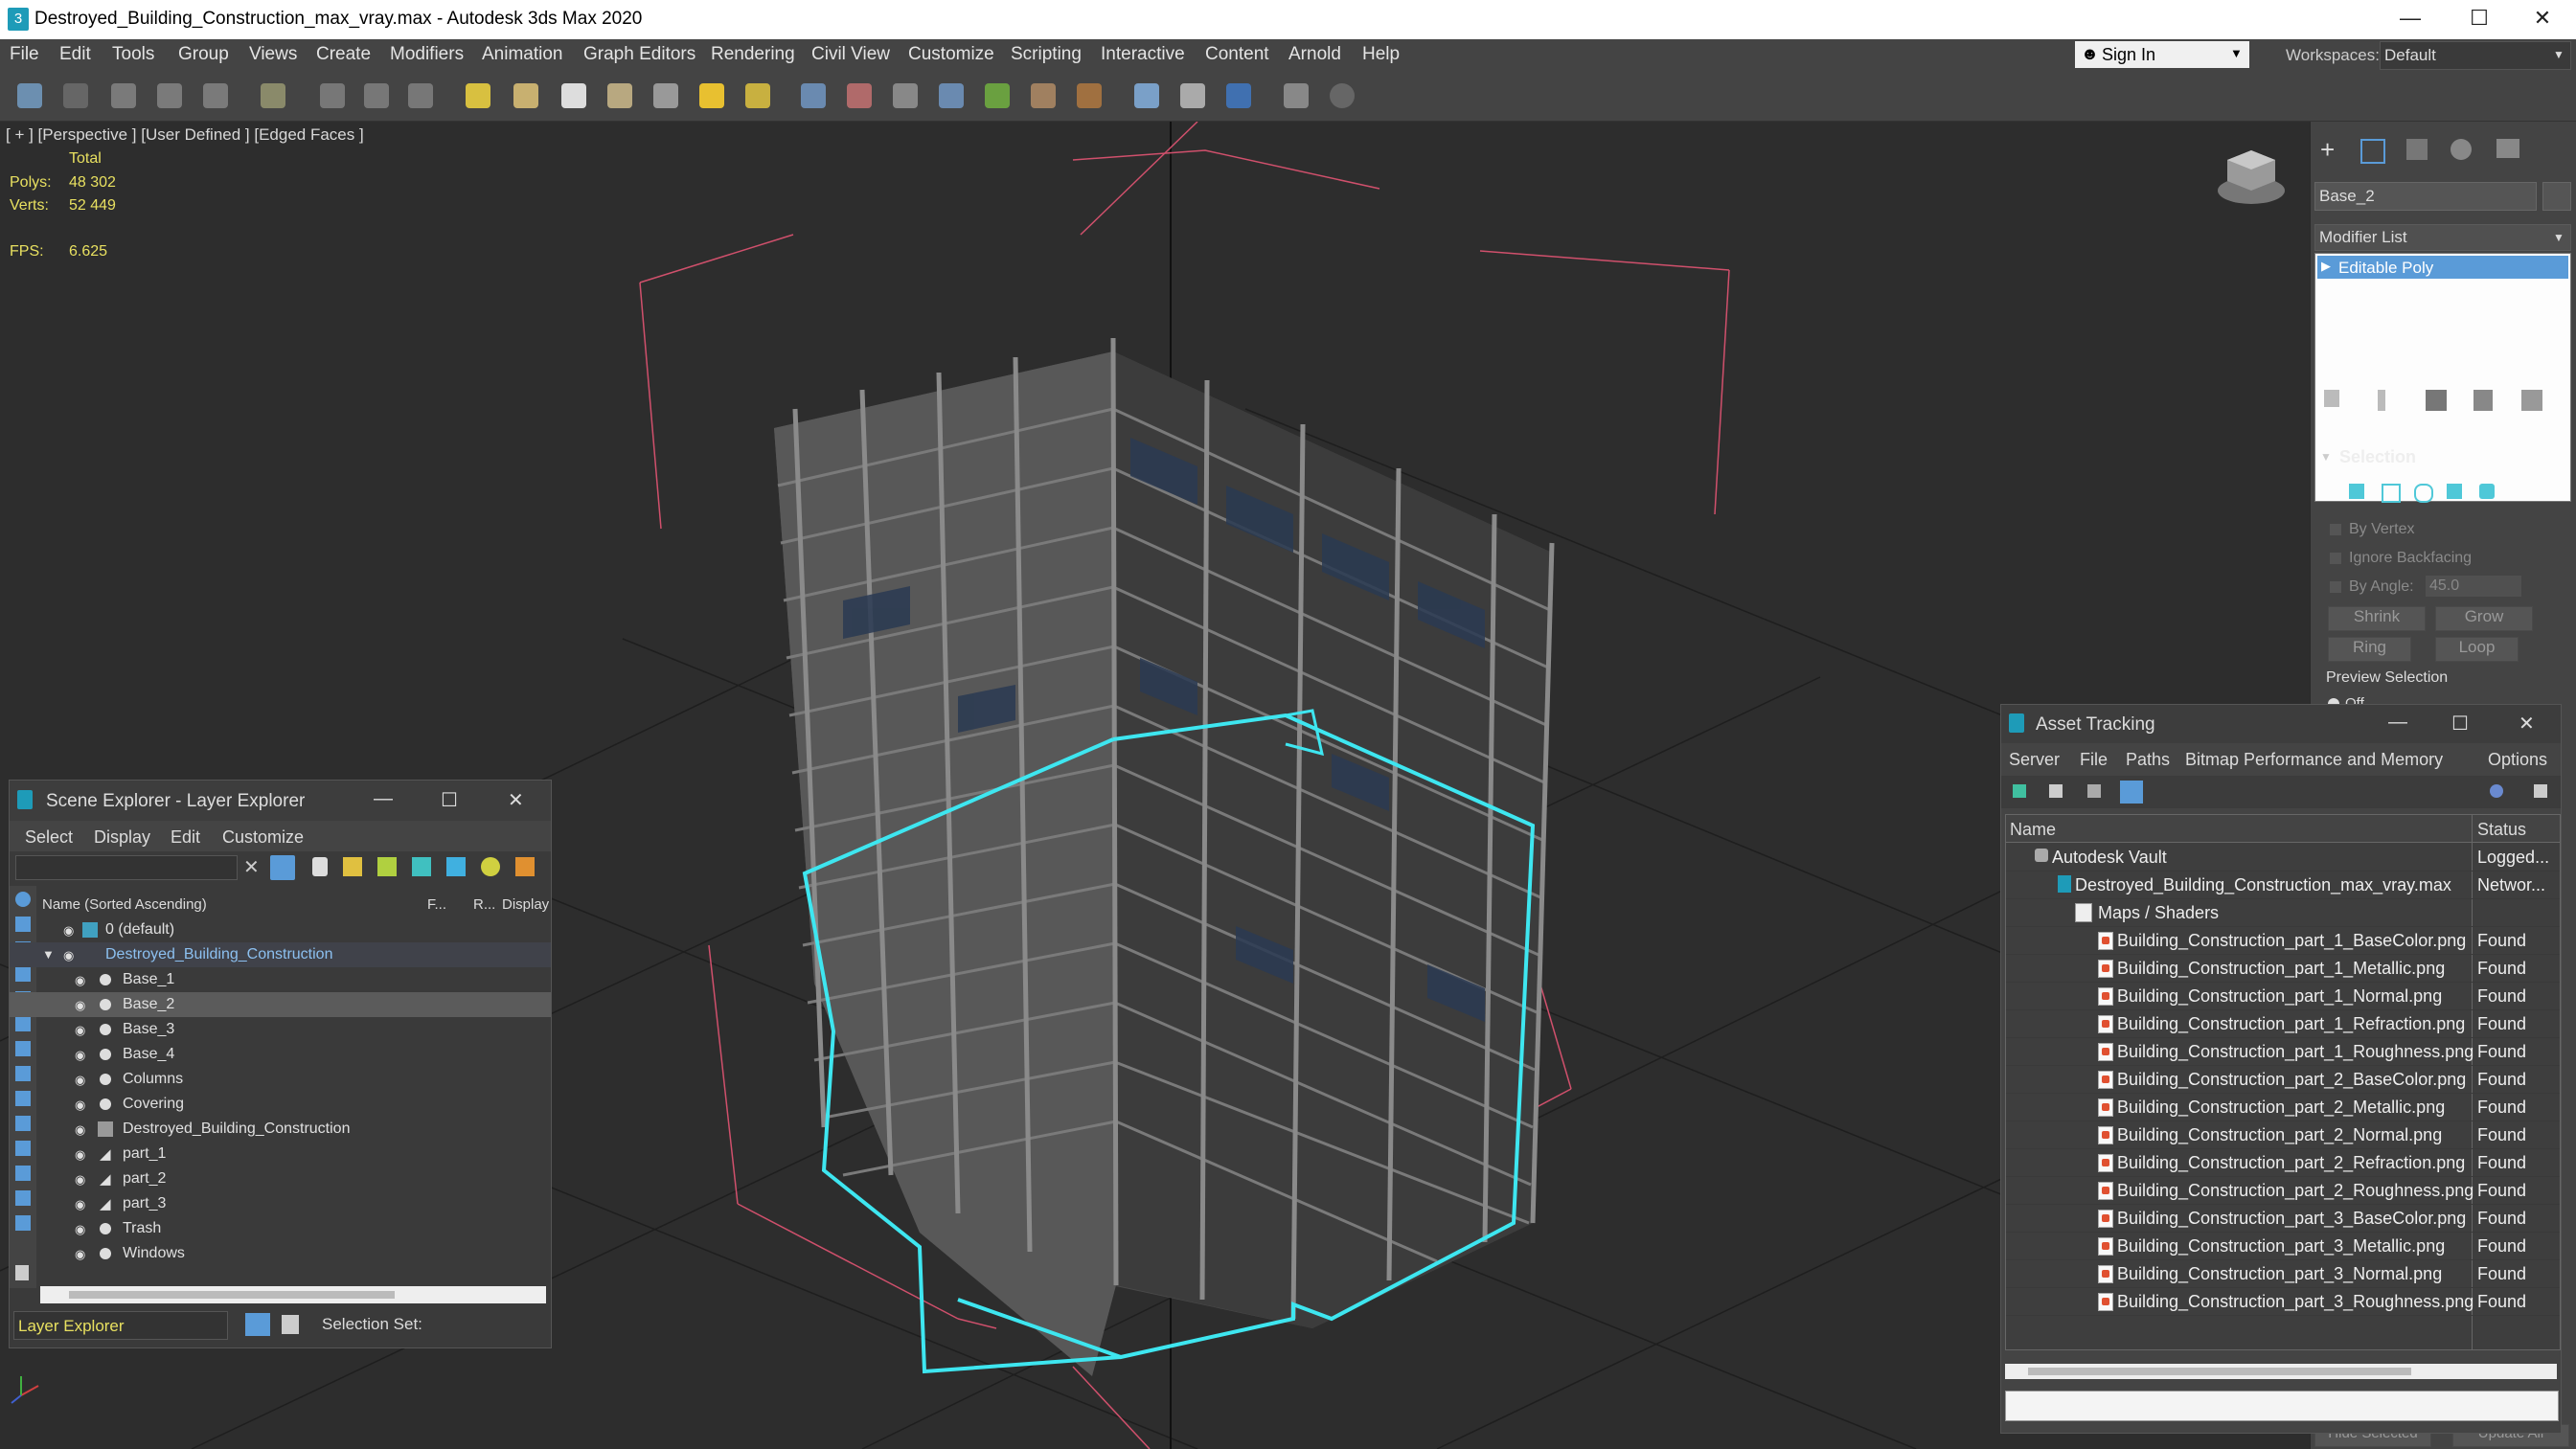 The width and height of the screenshot is (2576, 1449). Describe the element at coordinates (280, 1104) in the screenshot. I see `tree-row: ◉ Covering` at that location.